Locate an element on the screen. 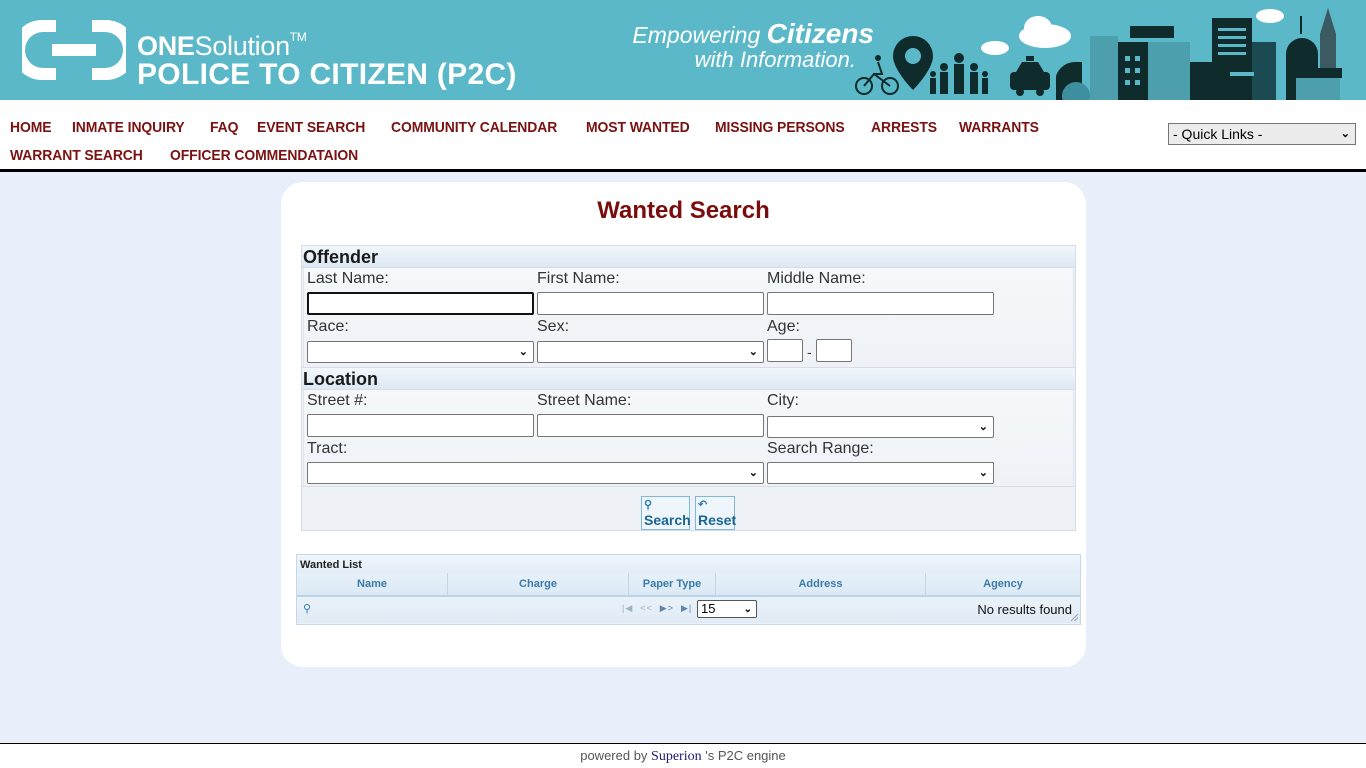 The height and width of the screenshot is (768, 1366). grid-pager: ⚲ |◀ << ▶> ▶| 15 ⌄ No results found is located at coordinates (688, 610).